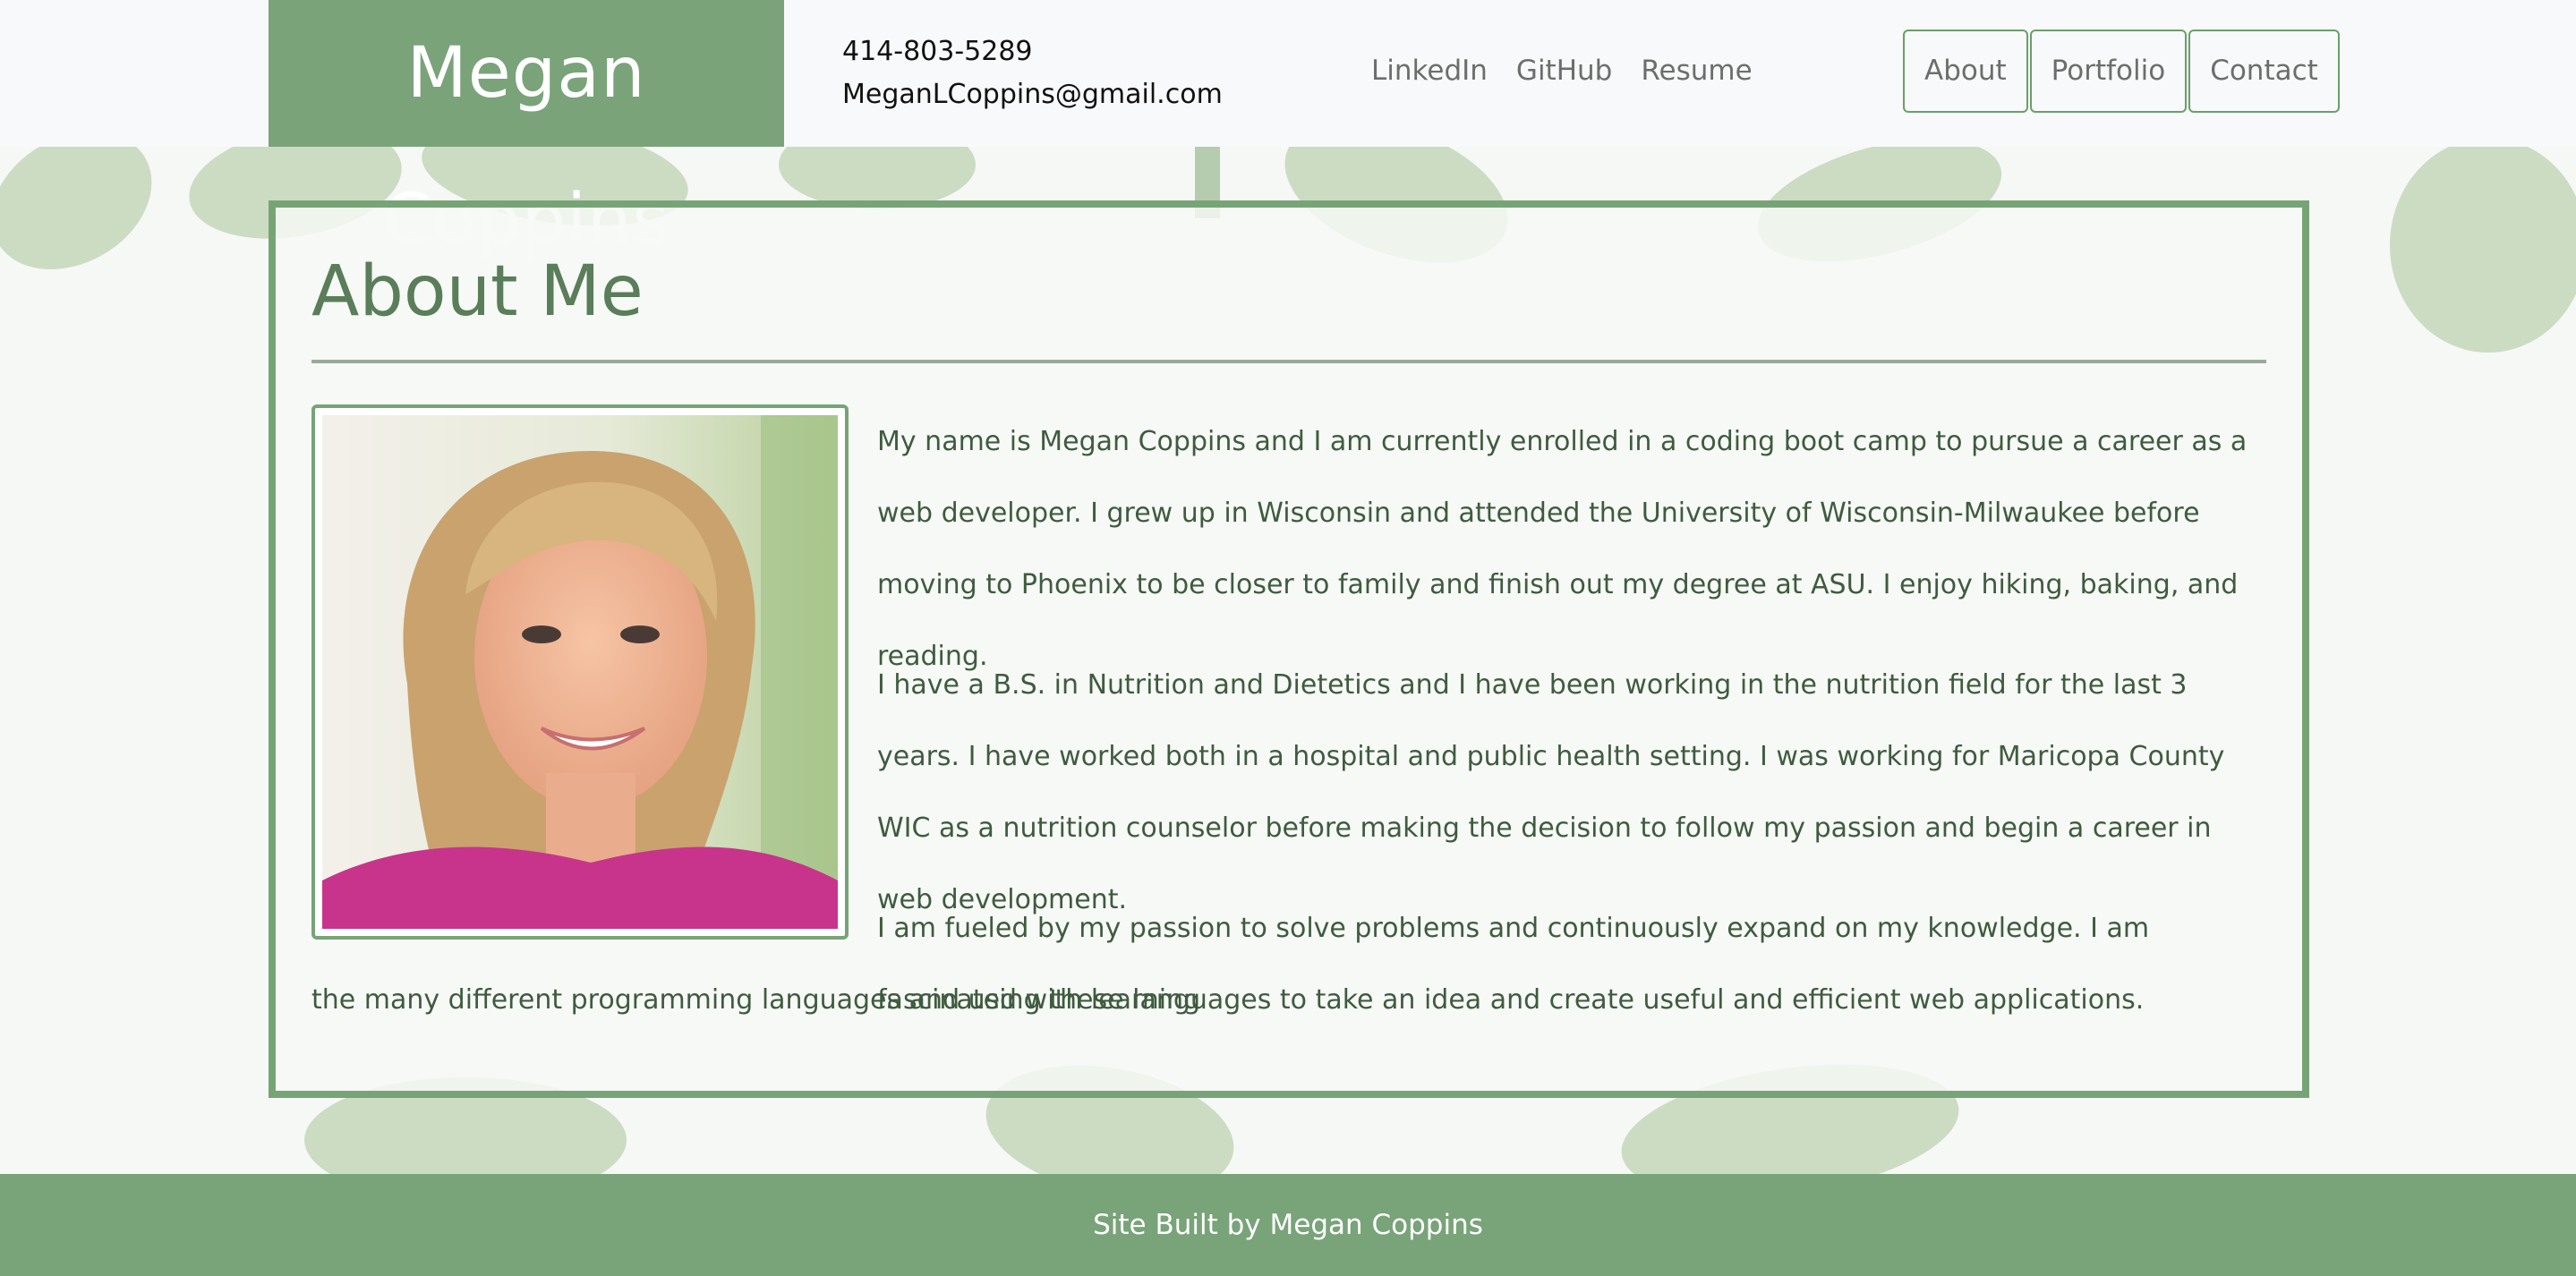  Describe the element at coordinates (937, 52) in the screenshot. I see `phone-number: 414-803-5289` at that location.